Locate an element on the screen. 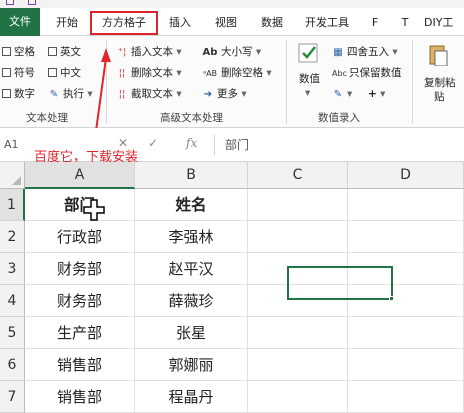  cell-b4: 薛薇珍 is located at coordinates (191, 301).